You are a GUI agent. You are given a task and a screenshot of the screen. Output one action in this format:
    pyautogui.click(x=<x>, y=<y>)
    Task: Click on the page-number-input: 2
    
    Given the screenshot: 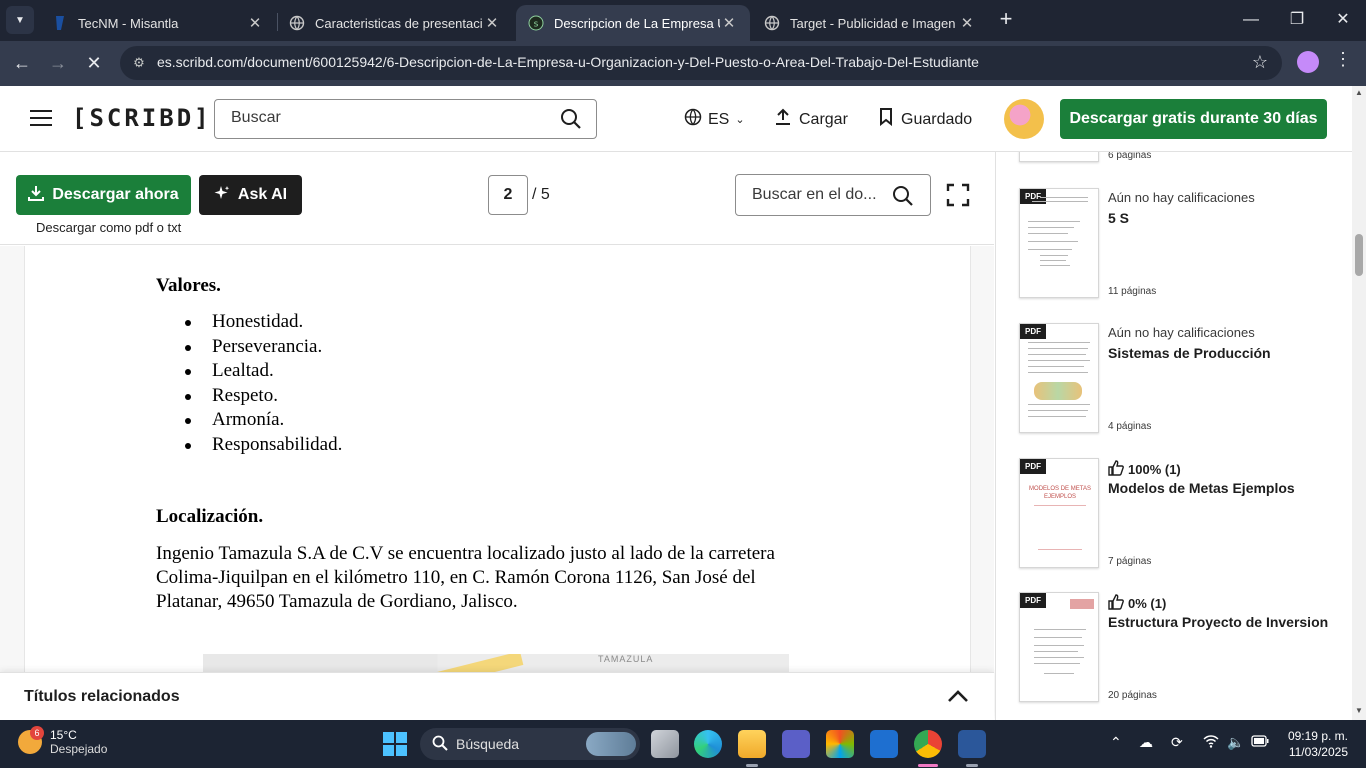 What is the action you would take?
    pyautogui.click(x=508, y=195)
    